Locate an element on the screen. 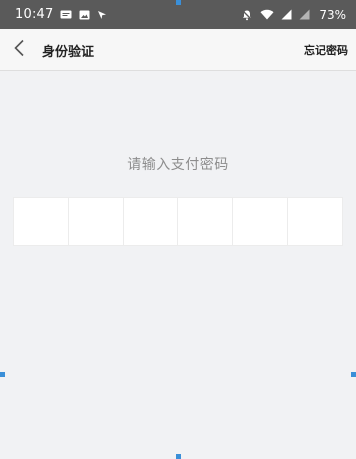 The image size is (356, 459). top-nav-bar: 身份验证 忘记密码 is located at coordinates (178, 50).